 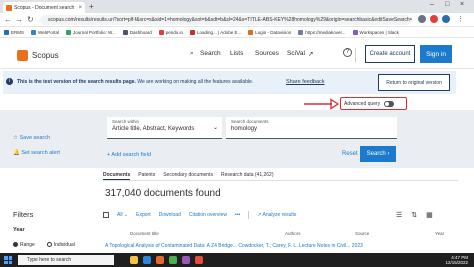 What do you see at coordinates (153, 129) in the screenshot?
I see `search-within-value: Article title, Abstract, Keywords` at bounding box center [153, 129].